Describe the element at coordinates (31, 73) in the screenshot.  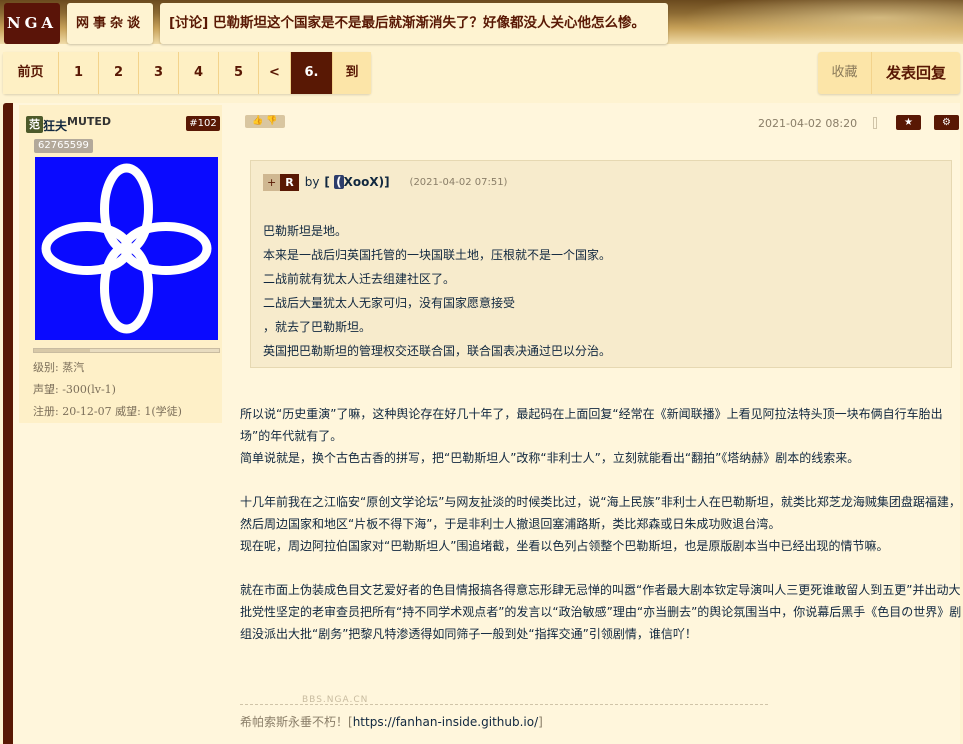
I see `first-page-button: 前页` at that location.